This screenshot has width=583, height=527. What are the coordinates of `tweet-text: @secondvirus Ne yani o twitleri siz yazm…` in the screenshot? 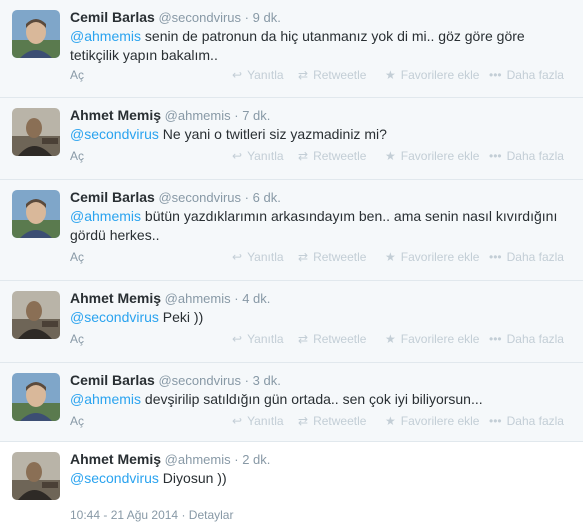 It's located at (320, 134).